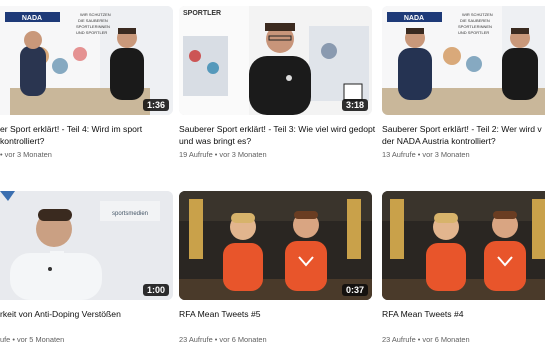  What do you see at coordinates (202, 13) in the screenshot?
I see `poster-text: SPORTLER` at bounding box center [202, 13].